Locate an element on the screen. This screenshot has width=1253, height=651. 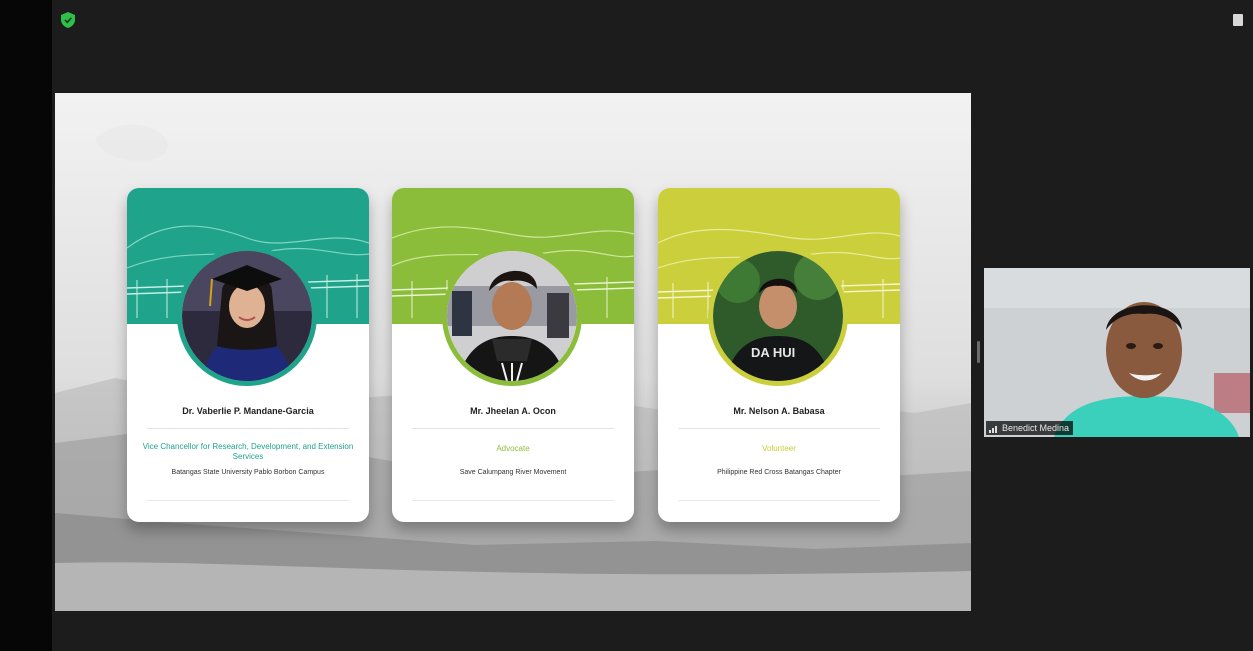
woman-in-graduation-cap-portrait is located at coordinates (247, 316).